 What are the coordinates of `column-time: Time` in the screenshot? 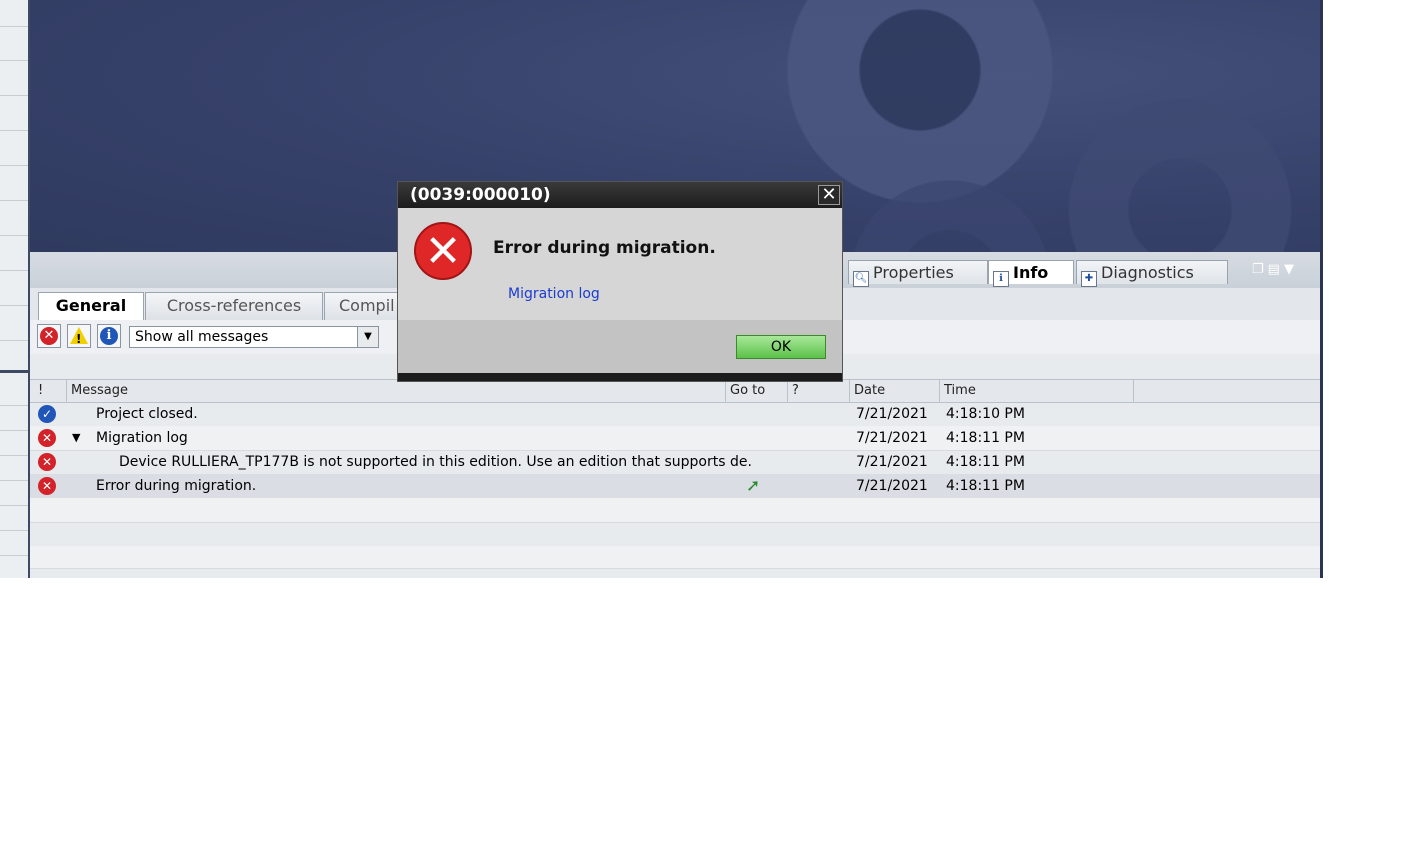 It's located at (1037, 391).